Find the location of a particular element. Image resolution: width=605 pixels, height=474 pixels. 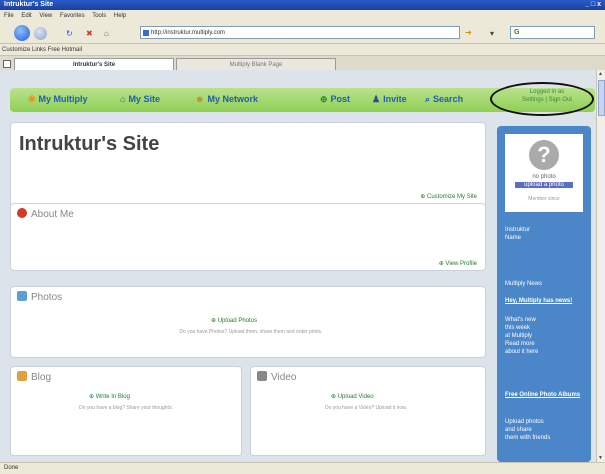

forward-button is located at coordinates (40, 33).